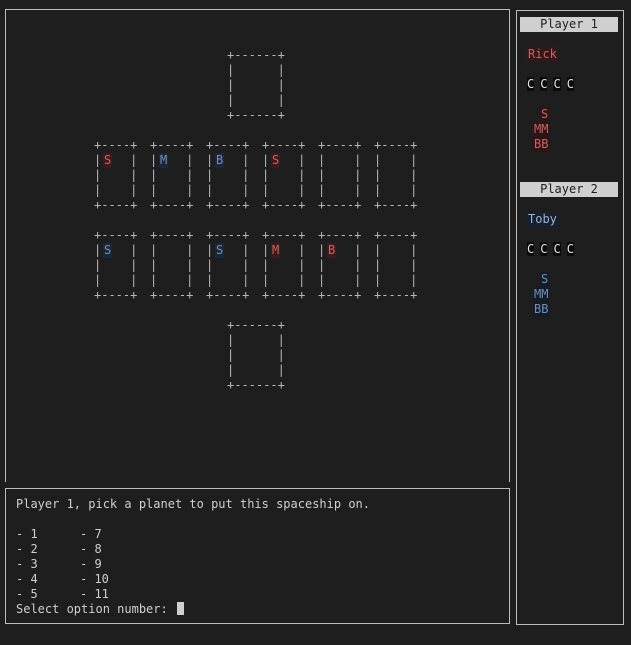  What do you see at coordinates (569, 189) in the screenshot?
I see `player-header: Player 2` at bounding box center [569, 189].